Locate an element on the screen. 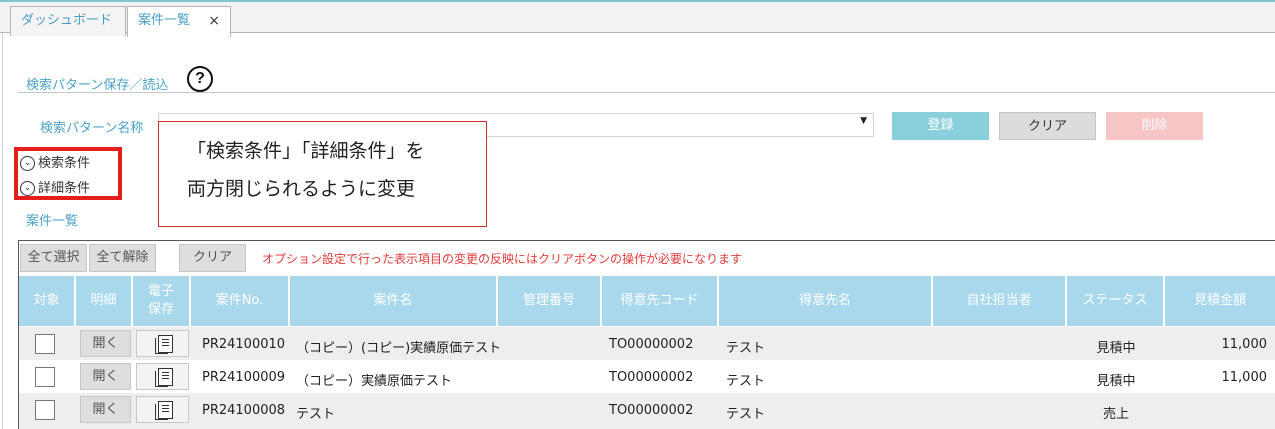  divider is located at coordinates (646, 92).